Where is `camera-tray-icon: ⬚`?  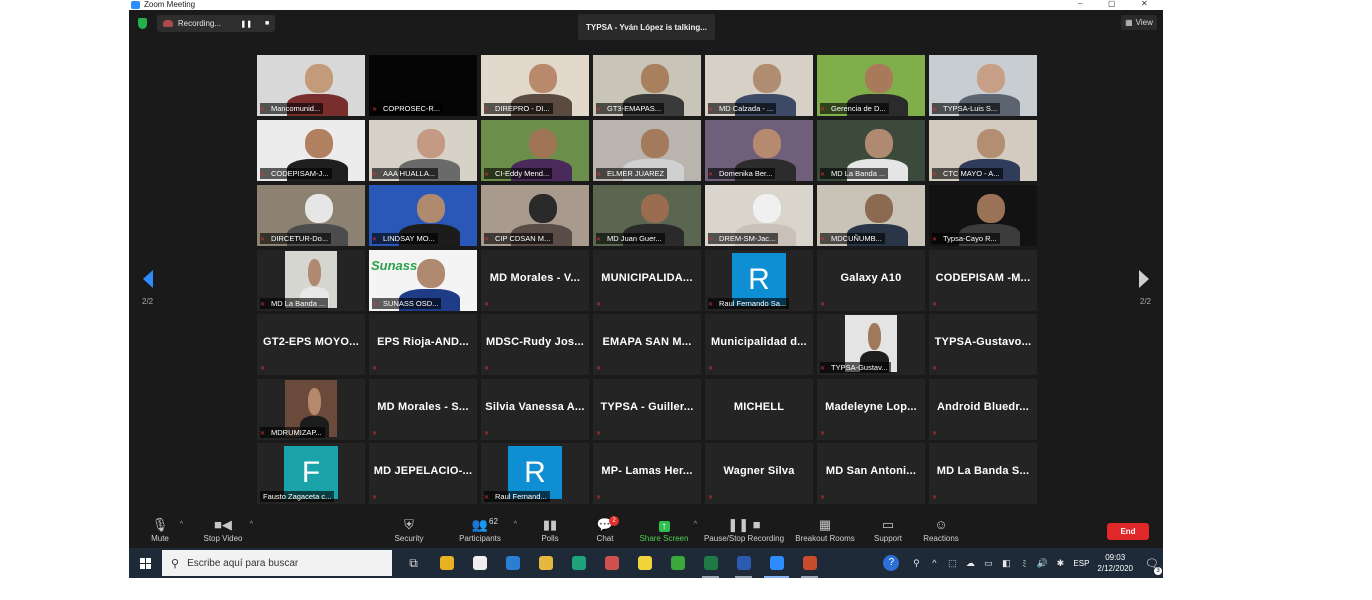 camera-tray-icon: ⬚ is located at coordinates (952, 563).